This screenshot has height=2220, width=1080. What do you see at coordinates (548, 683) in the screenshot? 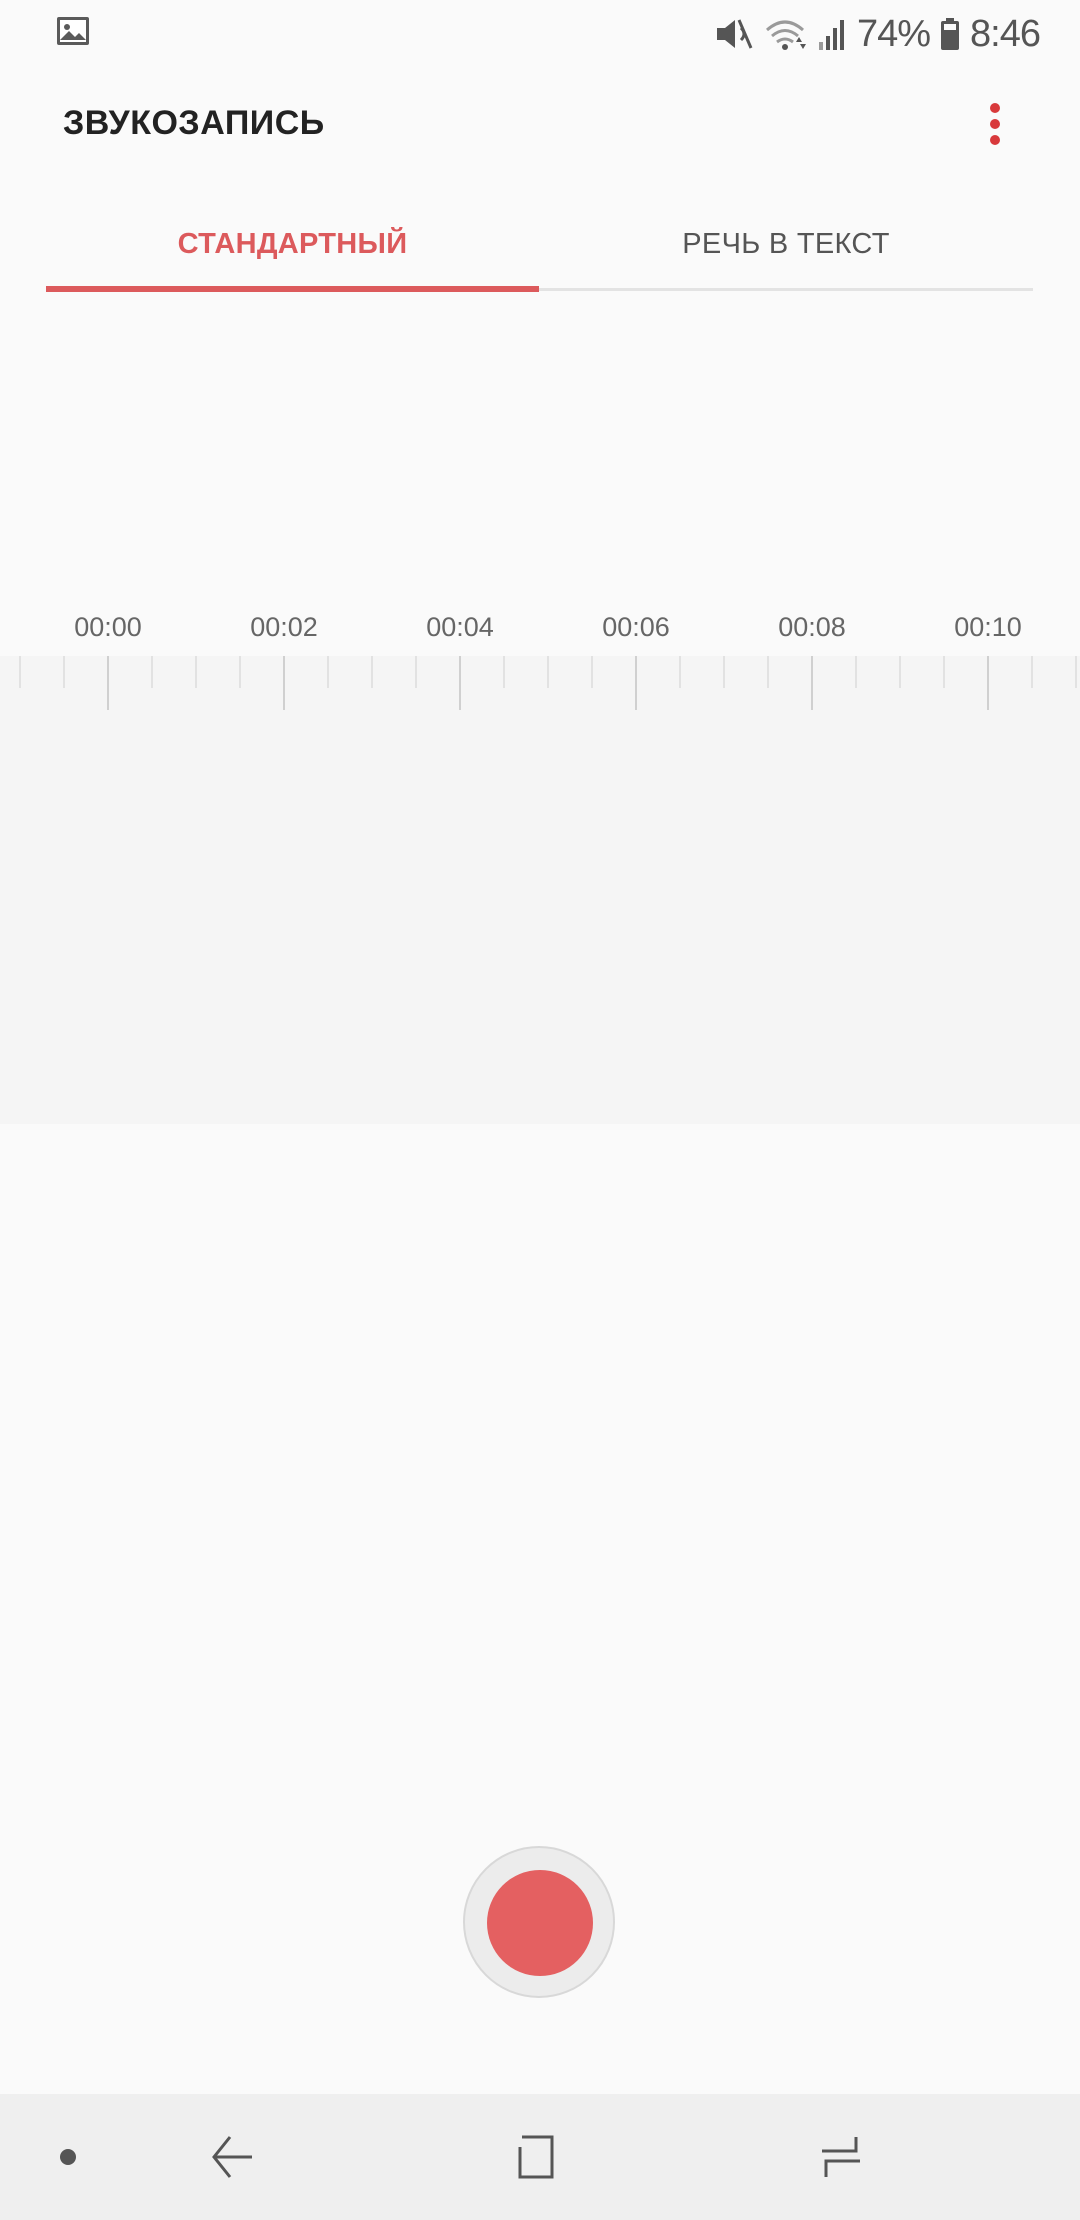
I see `timeline-ticks` at bounding box center [548, 683].